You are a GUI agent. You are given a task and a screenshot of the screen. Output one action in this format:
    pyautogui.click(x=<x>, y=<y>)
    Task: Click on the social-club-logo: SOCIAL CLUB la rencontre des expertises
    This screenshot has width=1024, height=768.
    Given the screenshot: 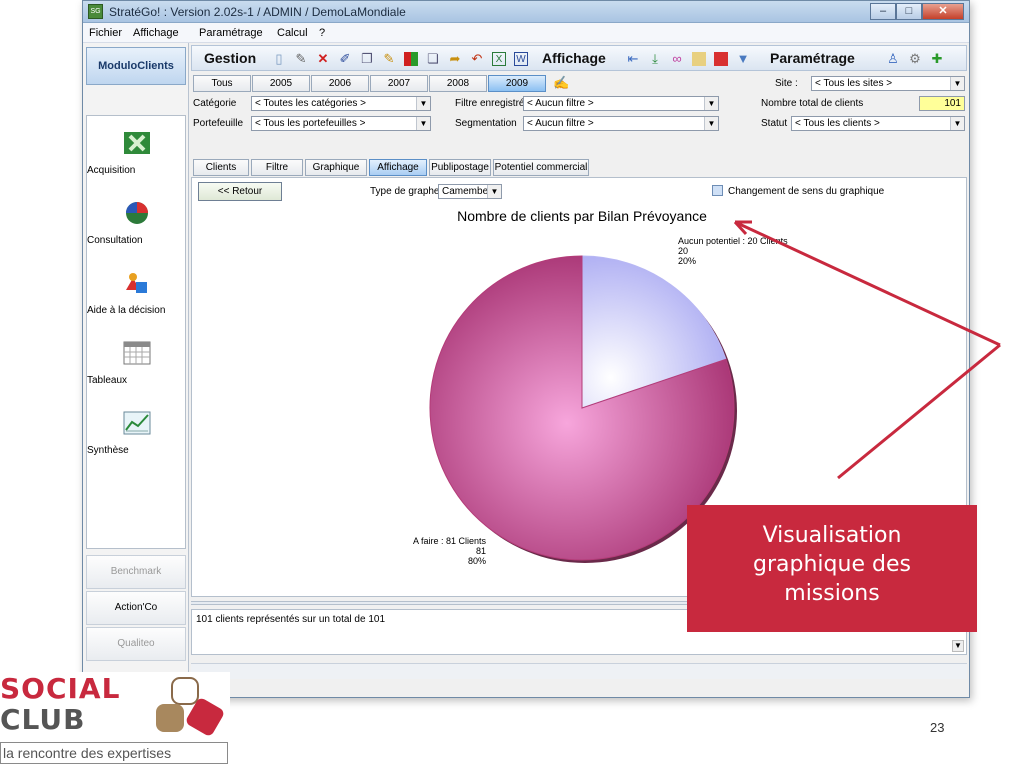 What is the action you would take?
    pyautogui.click(x=115, y=720)
    